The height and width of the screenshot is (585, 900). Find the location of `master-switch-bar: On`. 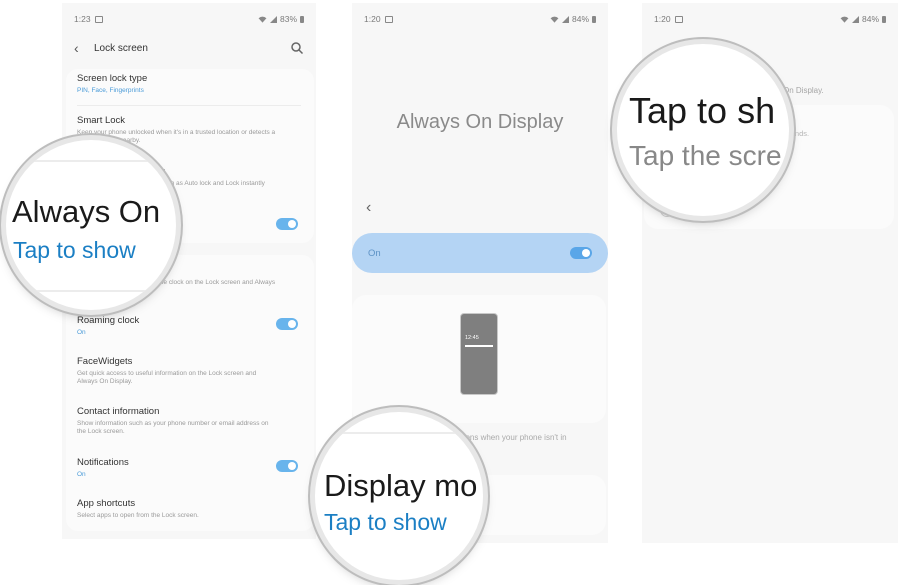

master-switch-bar: On is located at coordinates (480, 253).